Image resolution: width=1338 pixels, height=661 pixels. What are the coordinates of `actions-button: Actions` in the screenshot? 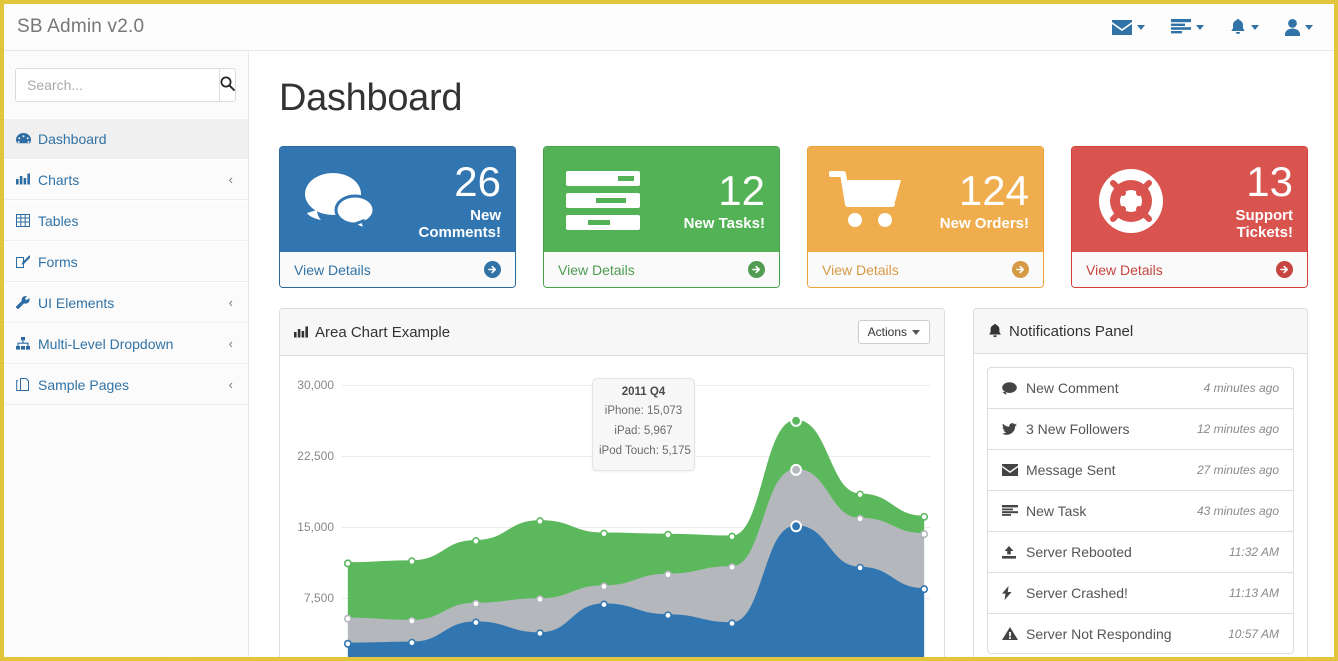 It's located at (893, 332).